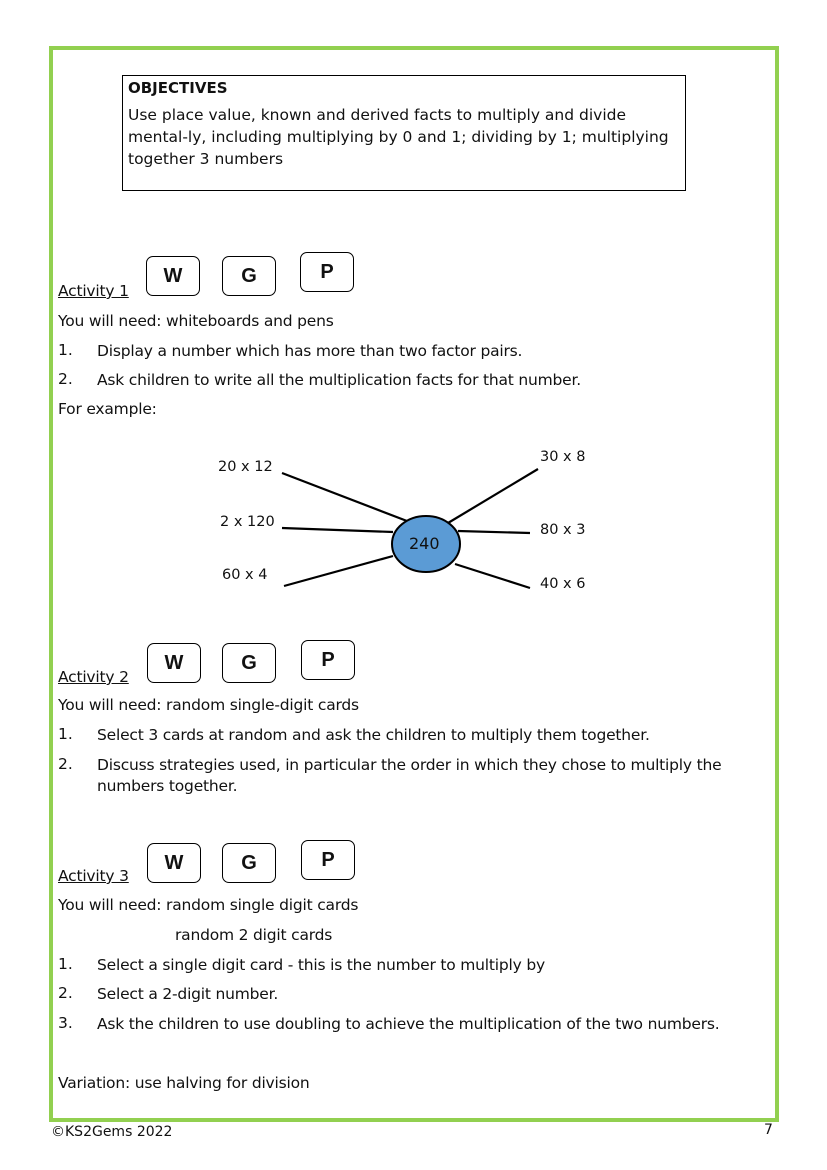  What do you see at coordinates (245, 575) in the screenshot?
I see `fact-60x4: 60 x 4` at bounding box center [245, 575].